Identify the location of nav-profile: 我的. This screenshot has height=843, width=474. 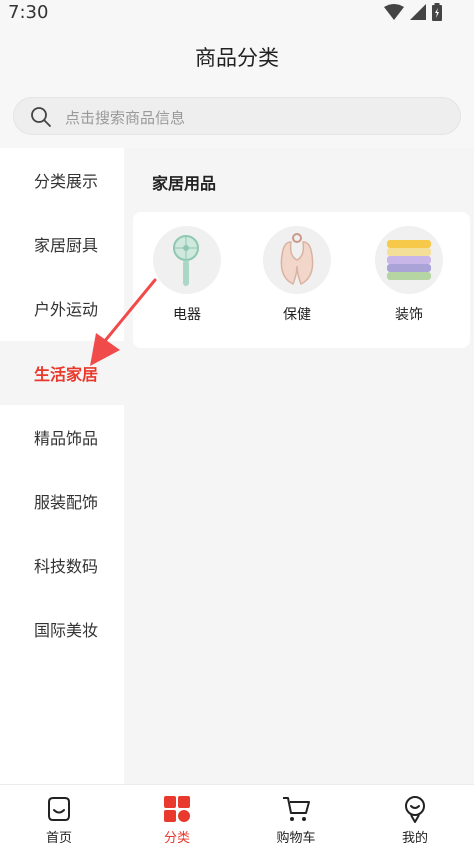
(415, 814).